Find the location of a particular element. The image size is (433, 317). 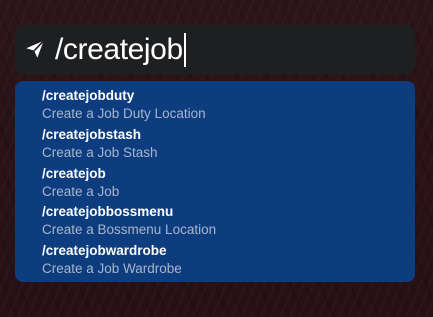

chat-input-value: /createjob is located at coordinates (119, 50).